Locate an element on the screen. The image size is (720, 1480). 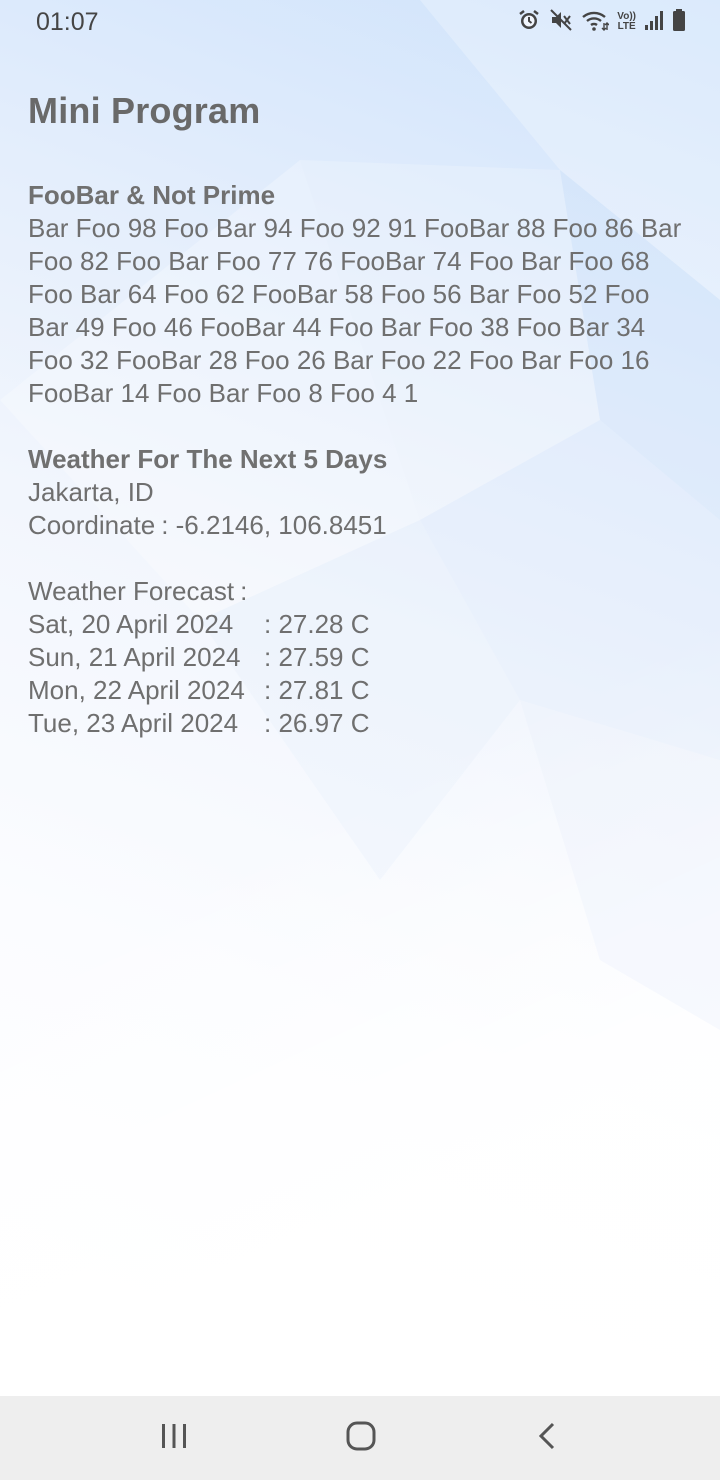
battery-icon is located at coordinates (679, 22).